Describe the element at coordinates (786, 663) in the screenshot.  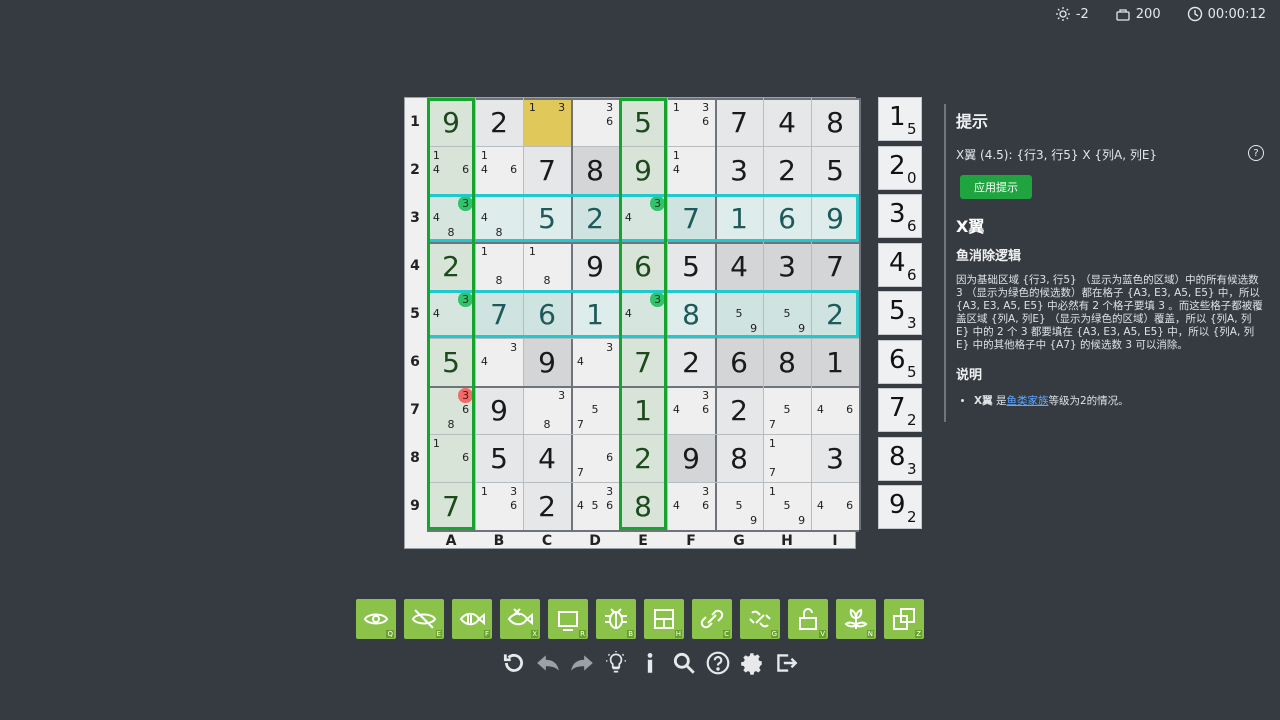
I see `exit-button` at that location.